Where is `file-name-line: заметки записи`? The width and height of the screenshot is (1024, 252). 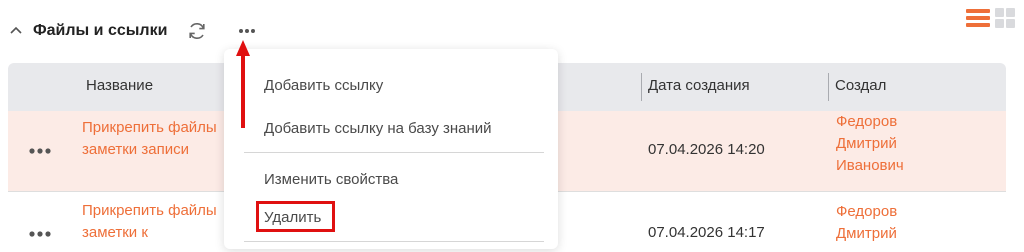 file-name-line: заметки записи is located at coordinates (157, 150).